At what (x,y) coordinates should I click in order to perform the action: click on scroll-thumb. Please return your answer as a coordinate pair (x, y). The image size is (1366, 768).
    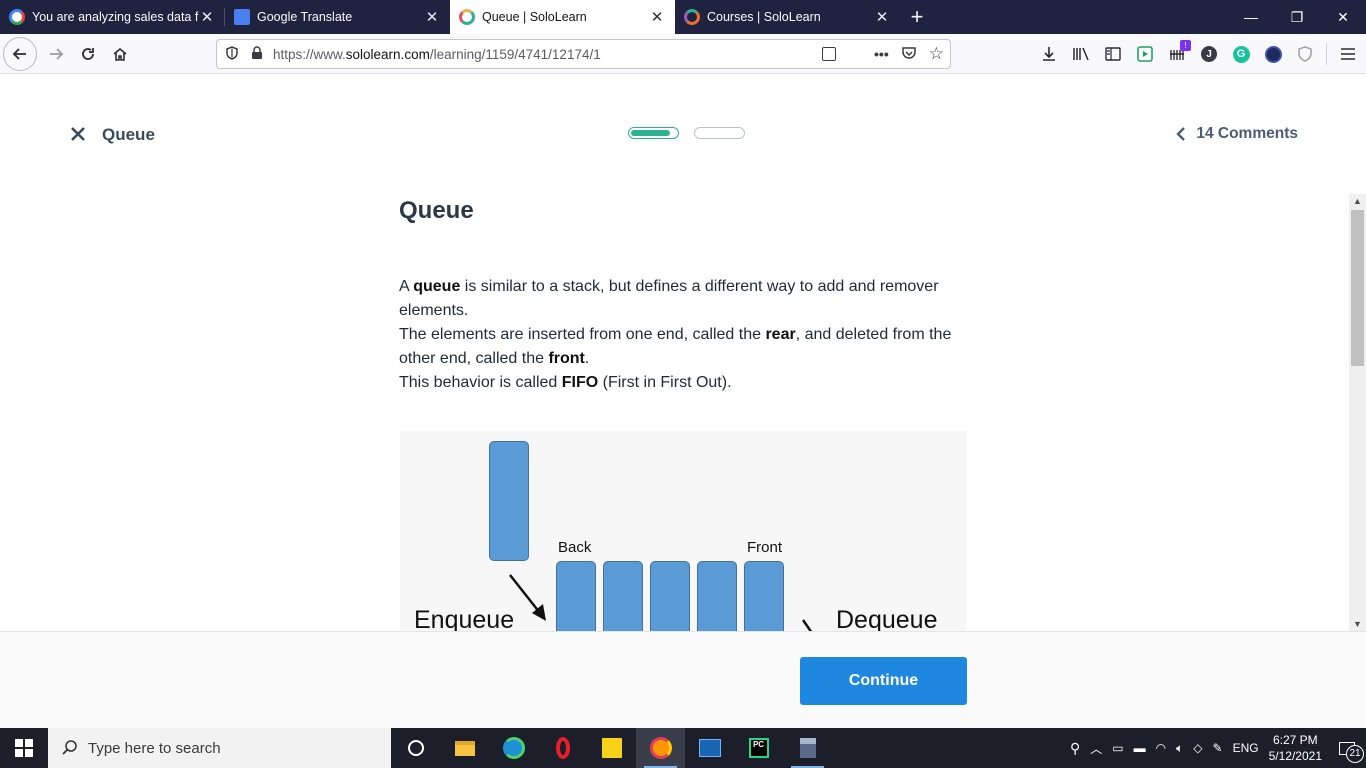
    Looking at the image, I should click on (1357, 288).